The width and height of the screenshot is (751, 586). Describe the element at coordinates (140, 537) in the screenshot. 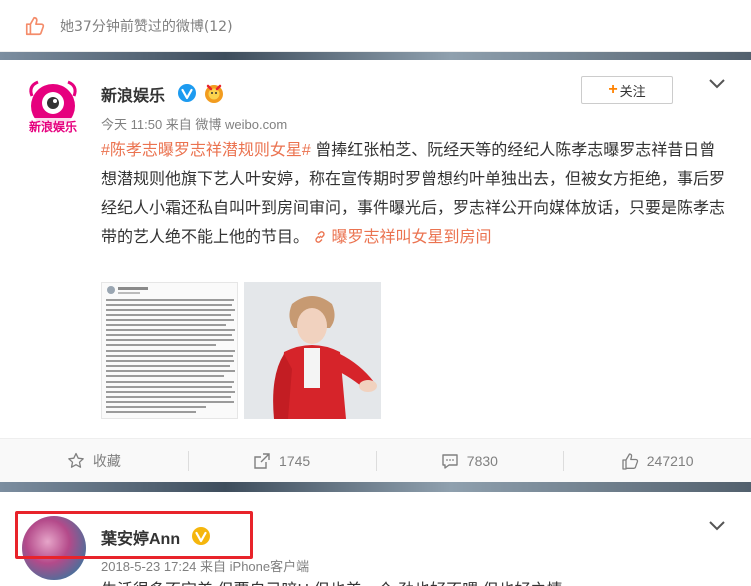

I see `author-name-2: 葉安婷Ann` at that location.